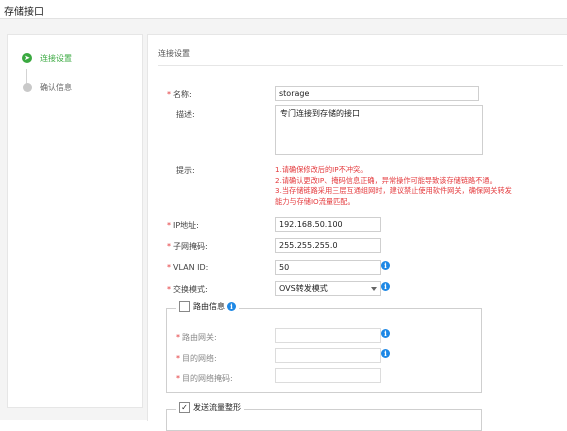 The height and width of the screenshot is (431, 567). What do you see at coordinates (183, 225) in the screenshot?
I see `ip-label: * IP地址:` at bounding box center [183, 225].